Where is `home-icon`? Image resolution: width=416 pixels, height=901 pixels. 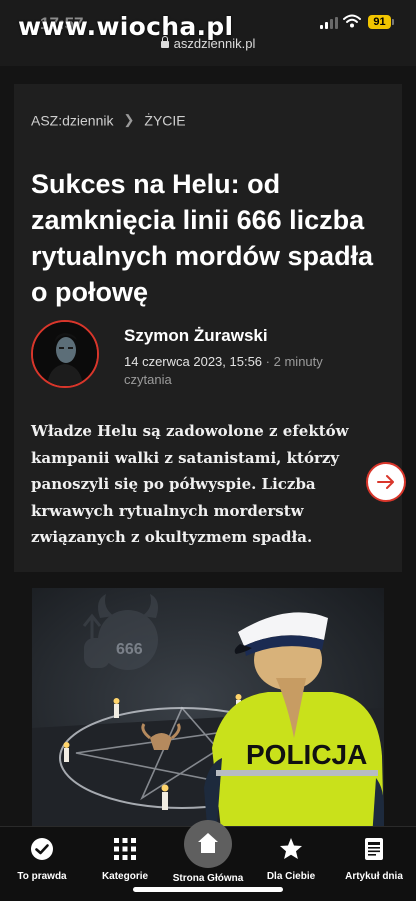 home-icon is located at coordinates (208, 843).